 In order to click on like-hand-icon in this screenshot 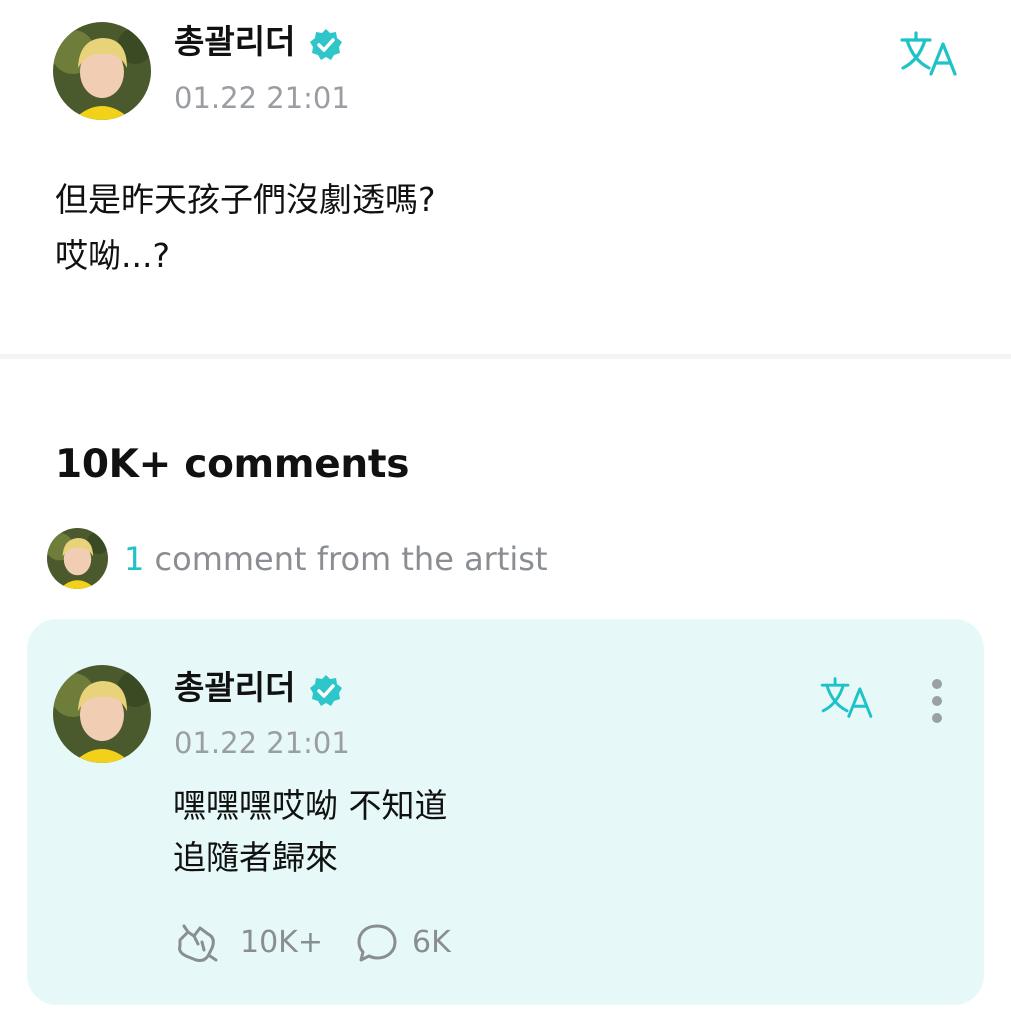, I will do `click(198, 944)`.